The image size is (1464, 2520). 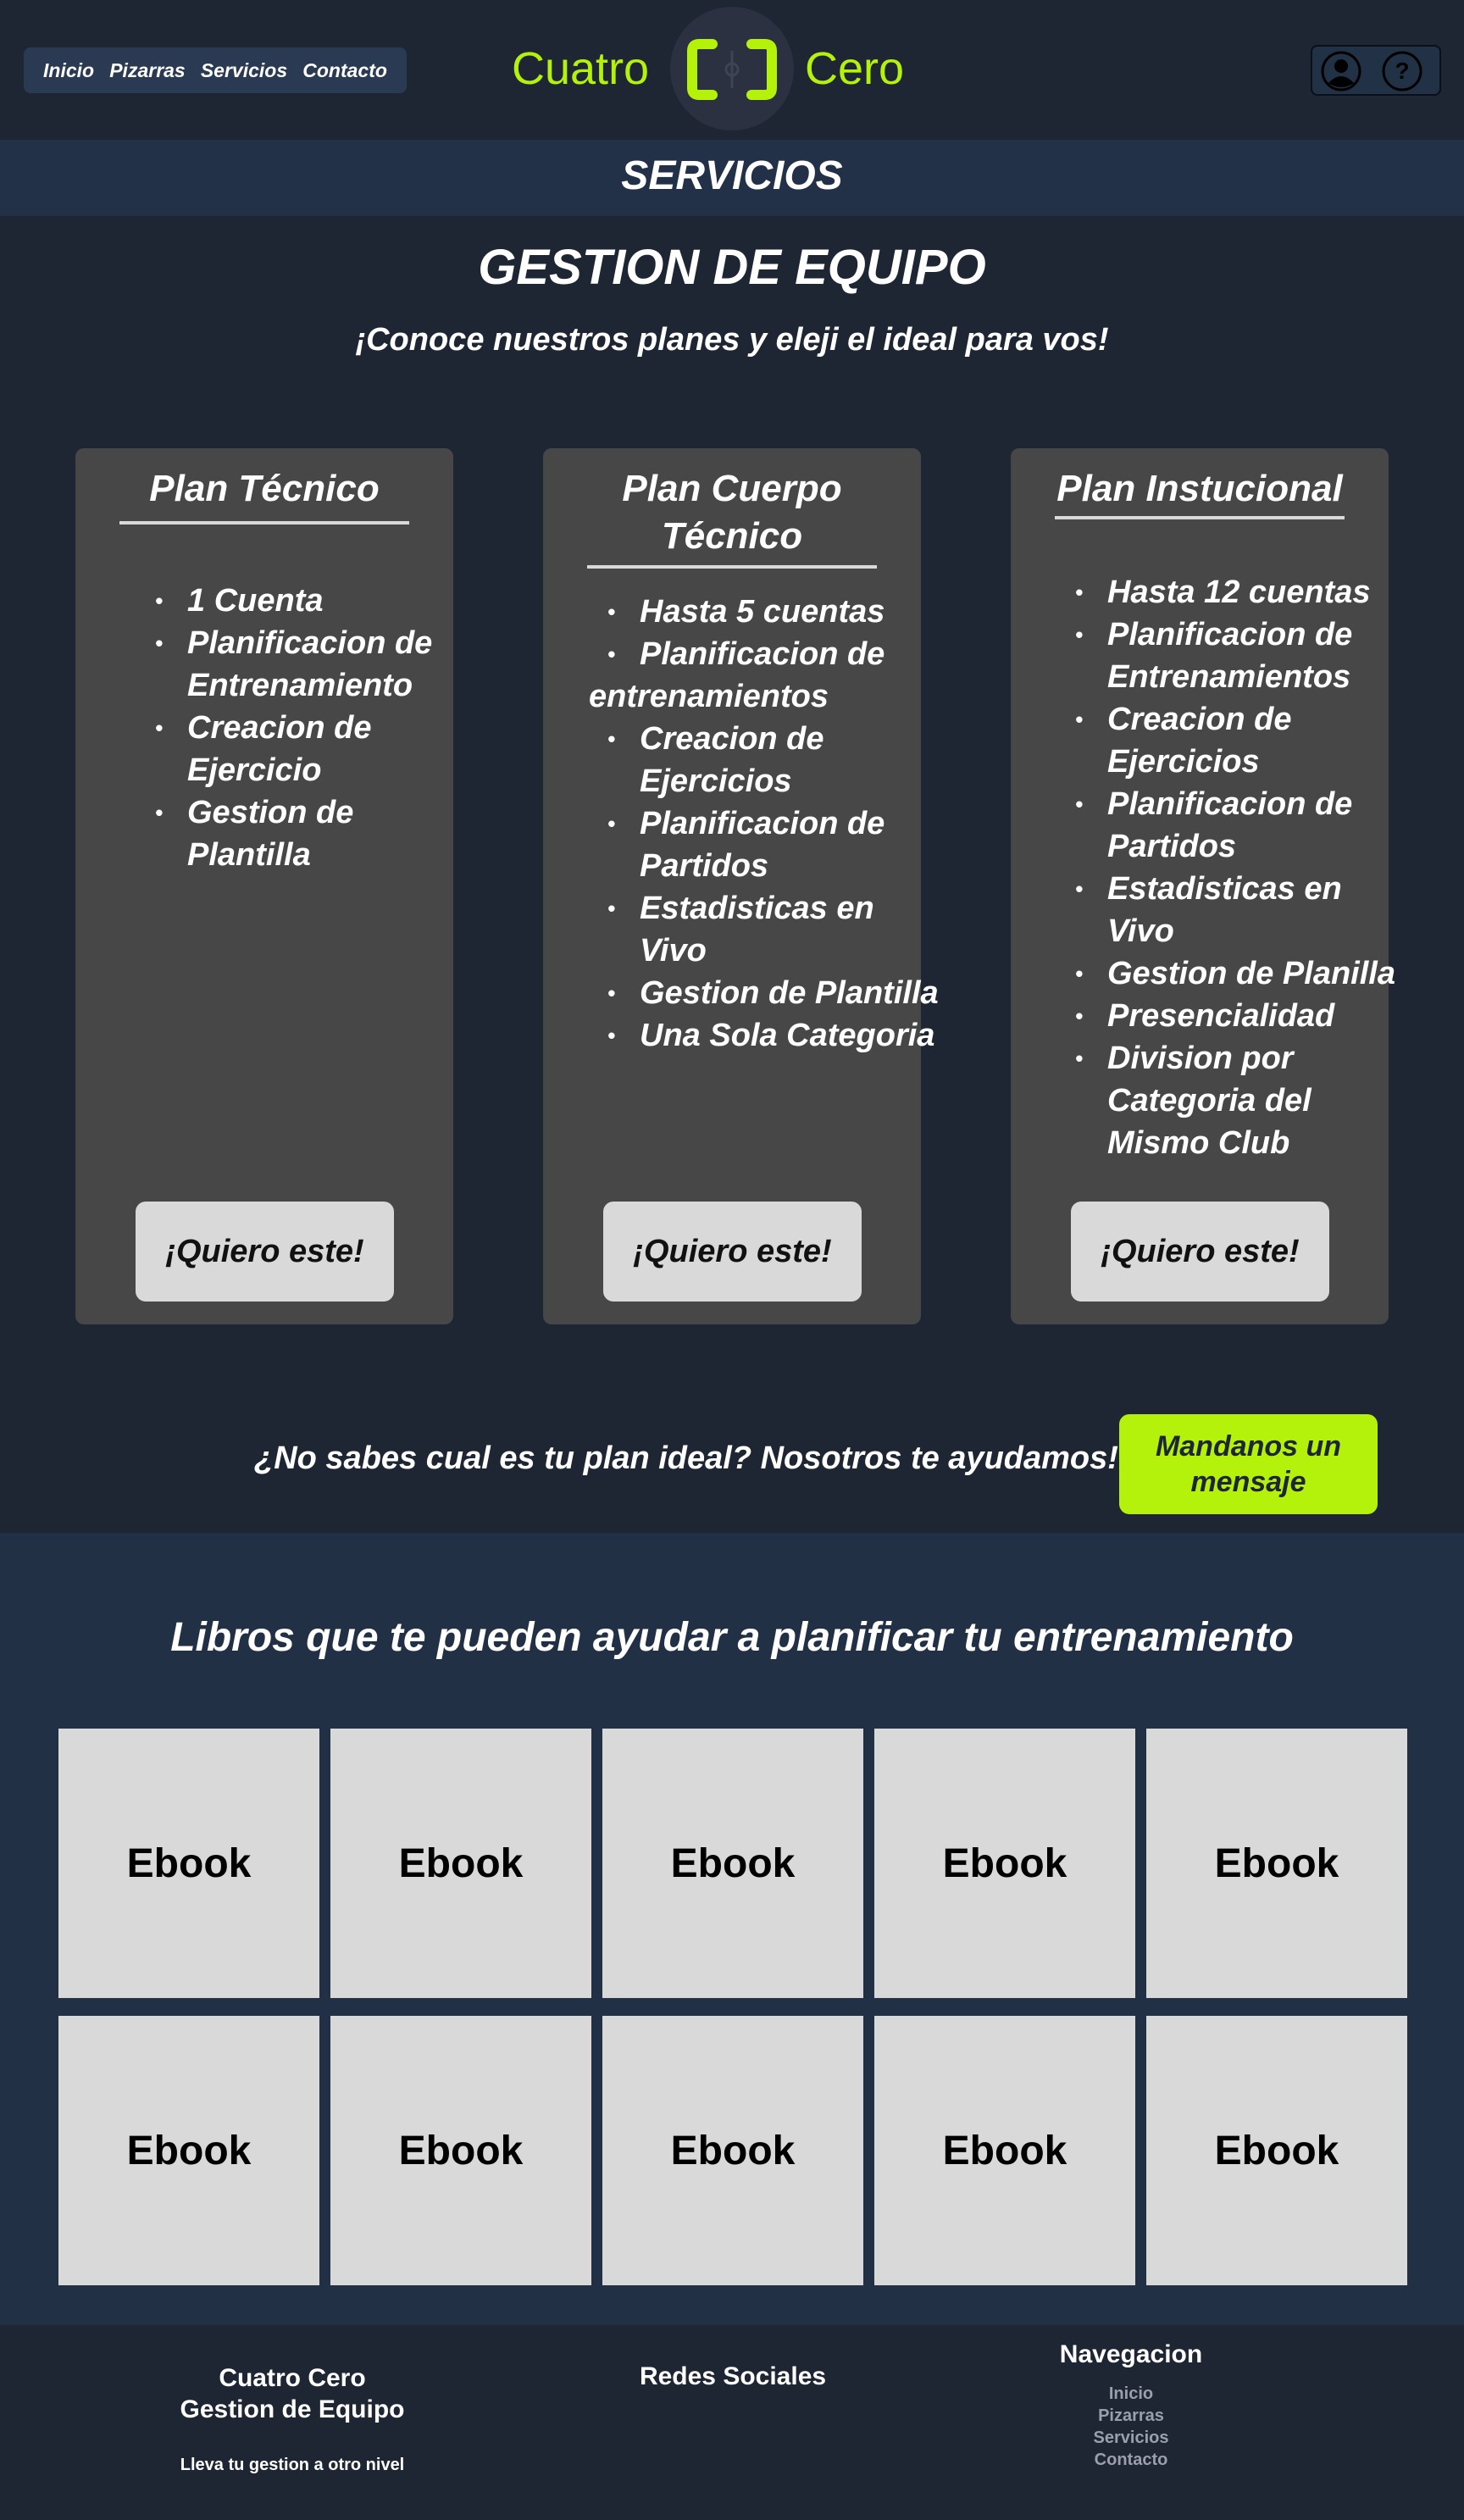 What do you see at coordinates (732, 536) in the screenshot?
I see `plan-title-line: Técnico` at bounding box center [732, 536].